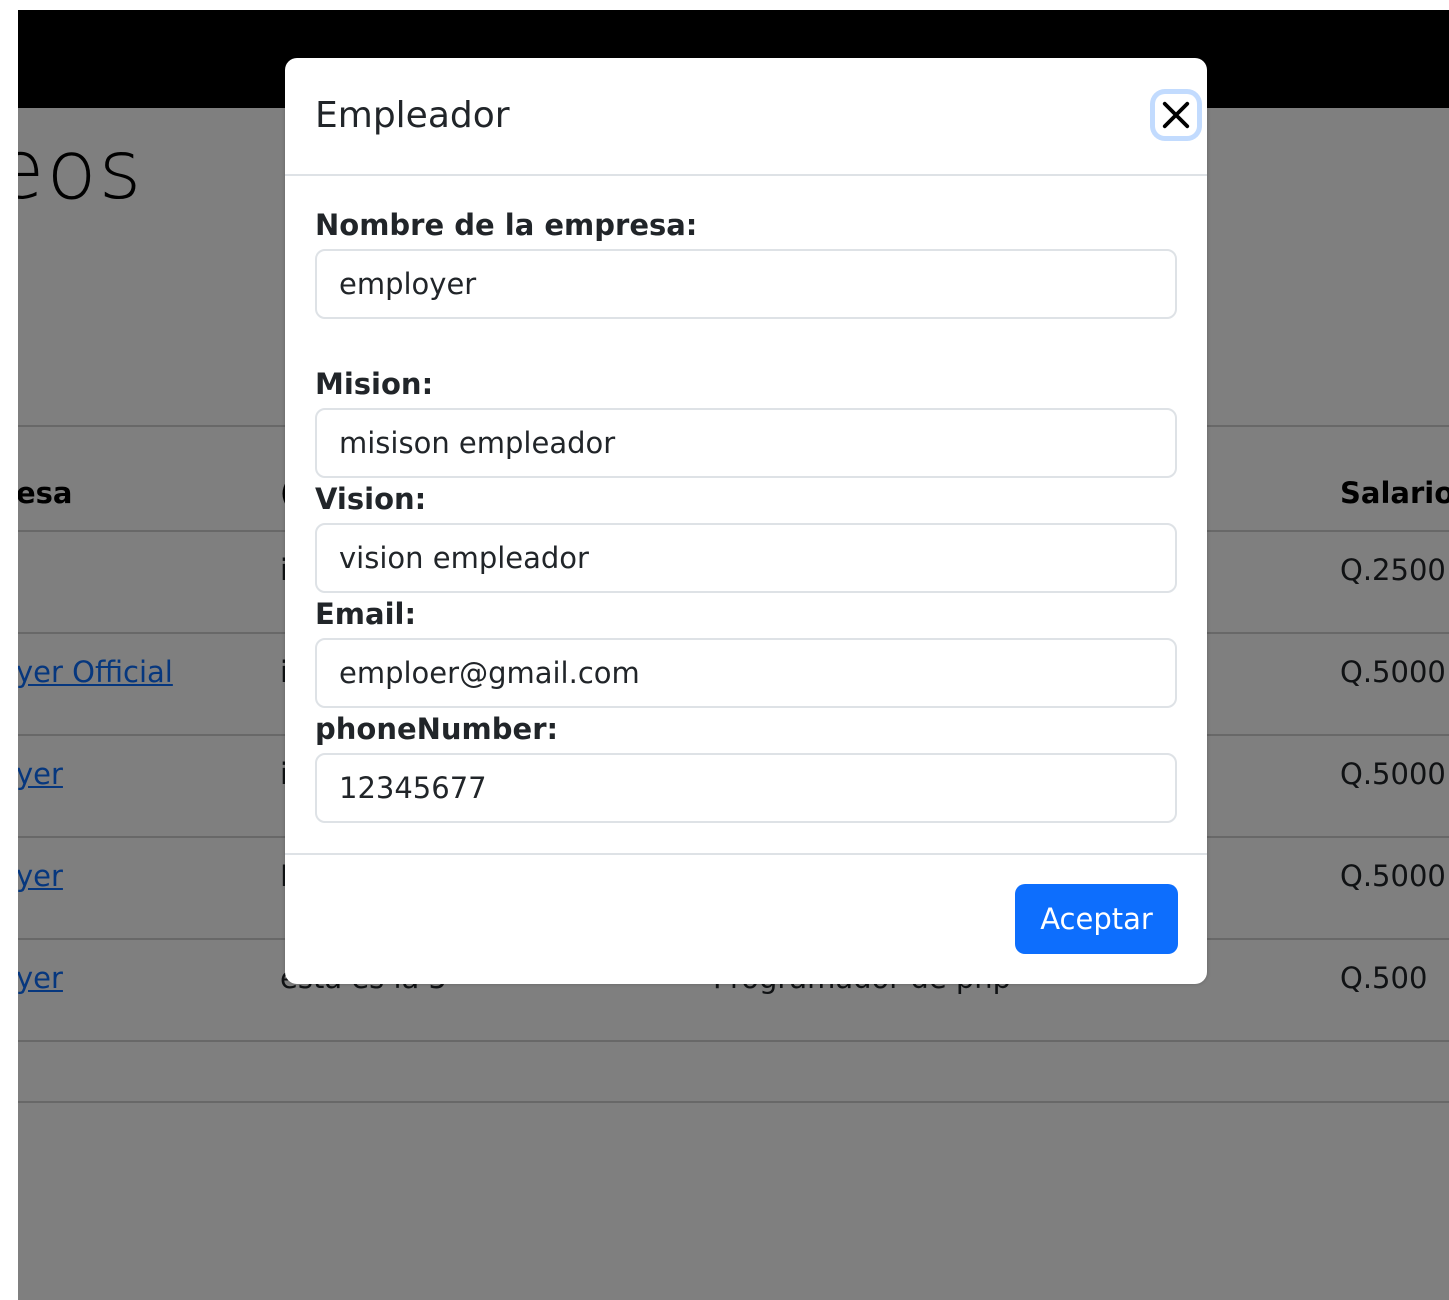 The width and height of the screenshot is (1449, 1300). What do you see at coordinates (374, 384) in the screenshot?
I see `mission-label: Mision:` at bounding box center [374, 384].